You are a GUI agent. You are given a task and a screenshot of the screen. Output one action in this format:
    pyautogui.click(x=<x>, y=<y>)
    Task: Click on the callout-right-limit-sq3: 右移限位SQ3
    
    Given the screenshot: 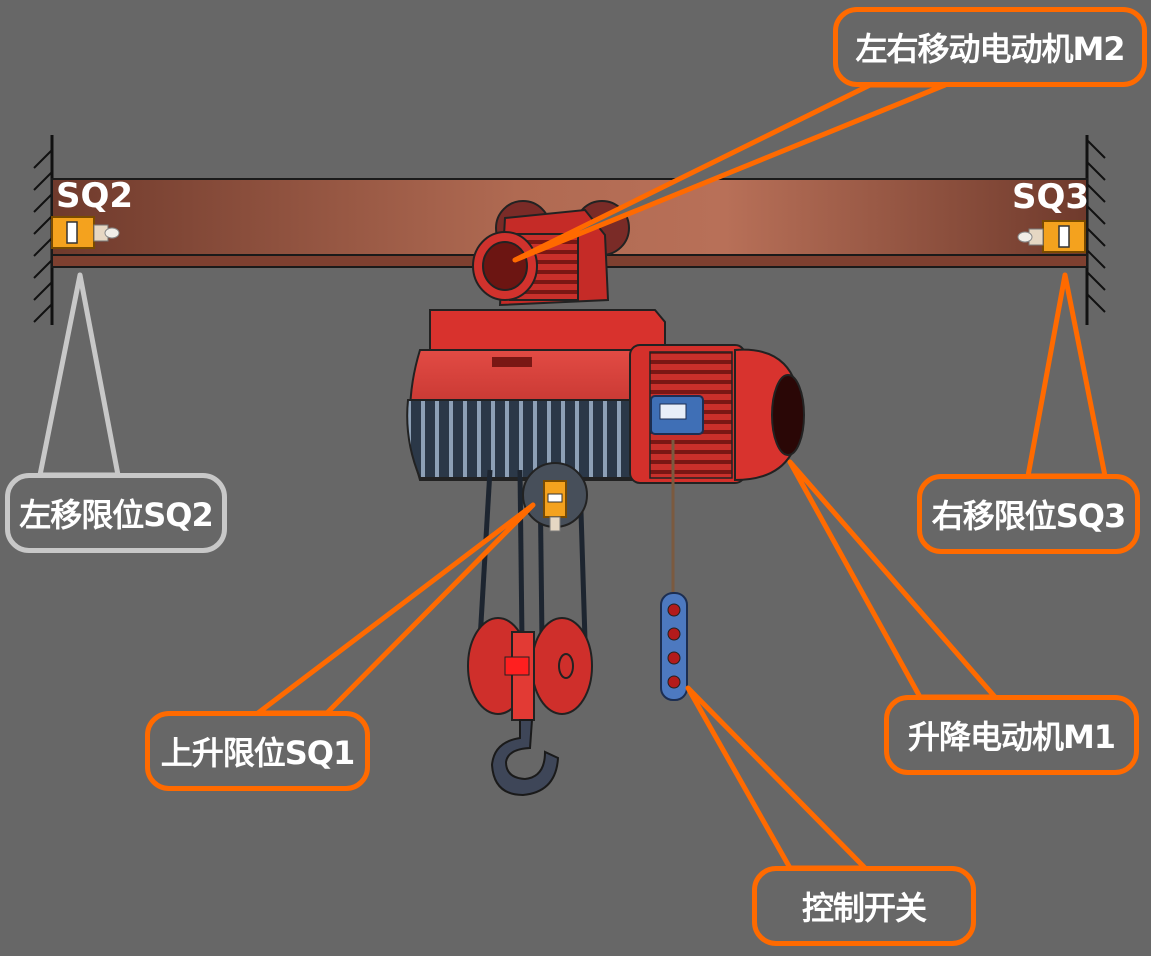 What is the action you would take?
    pyautogui.click(x=1028, y=514)
    